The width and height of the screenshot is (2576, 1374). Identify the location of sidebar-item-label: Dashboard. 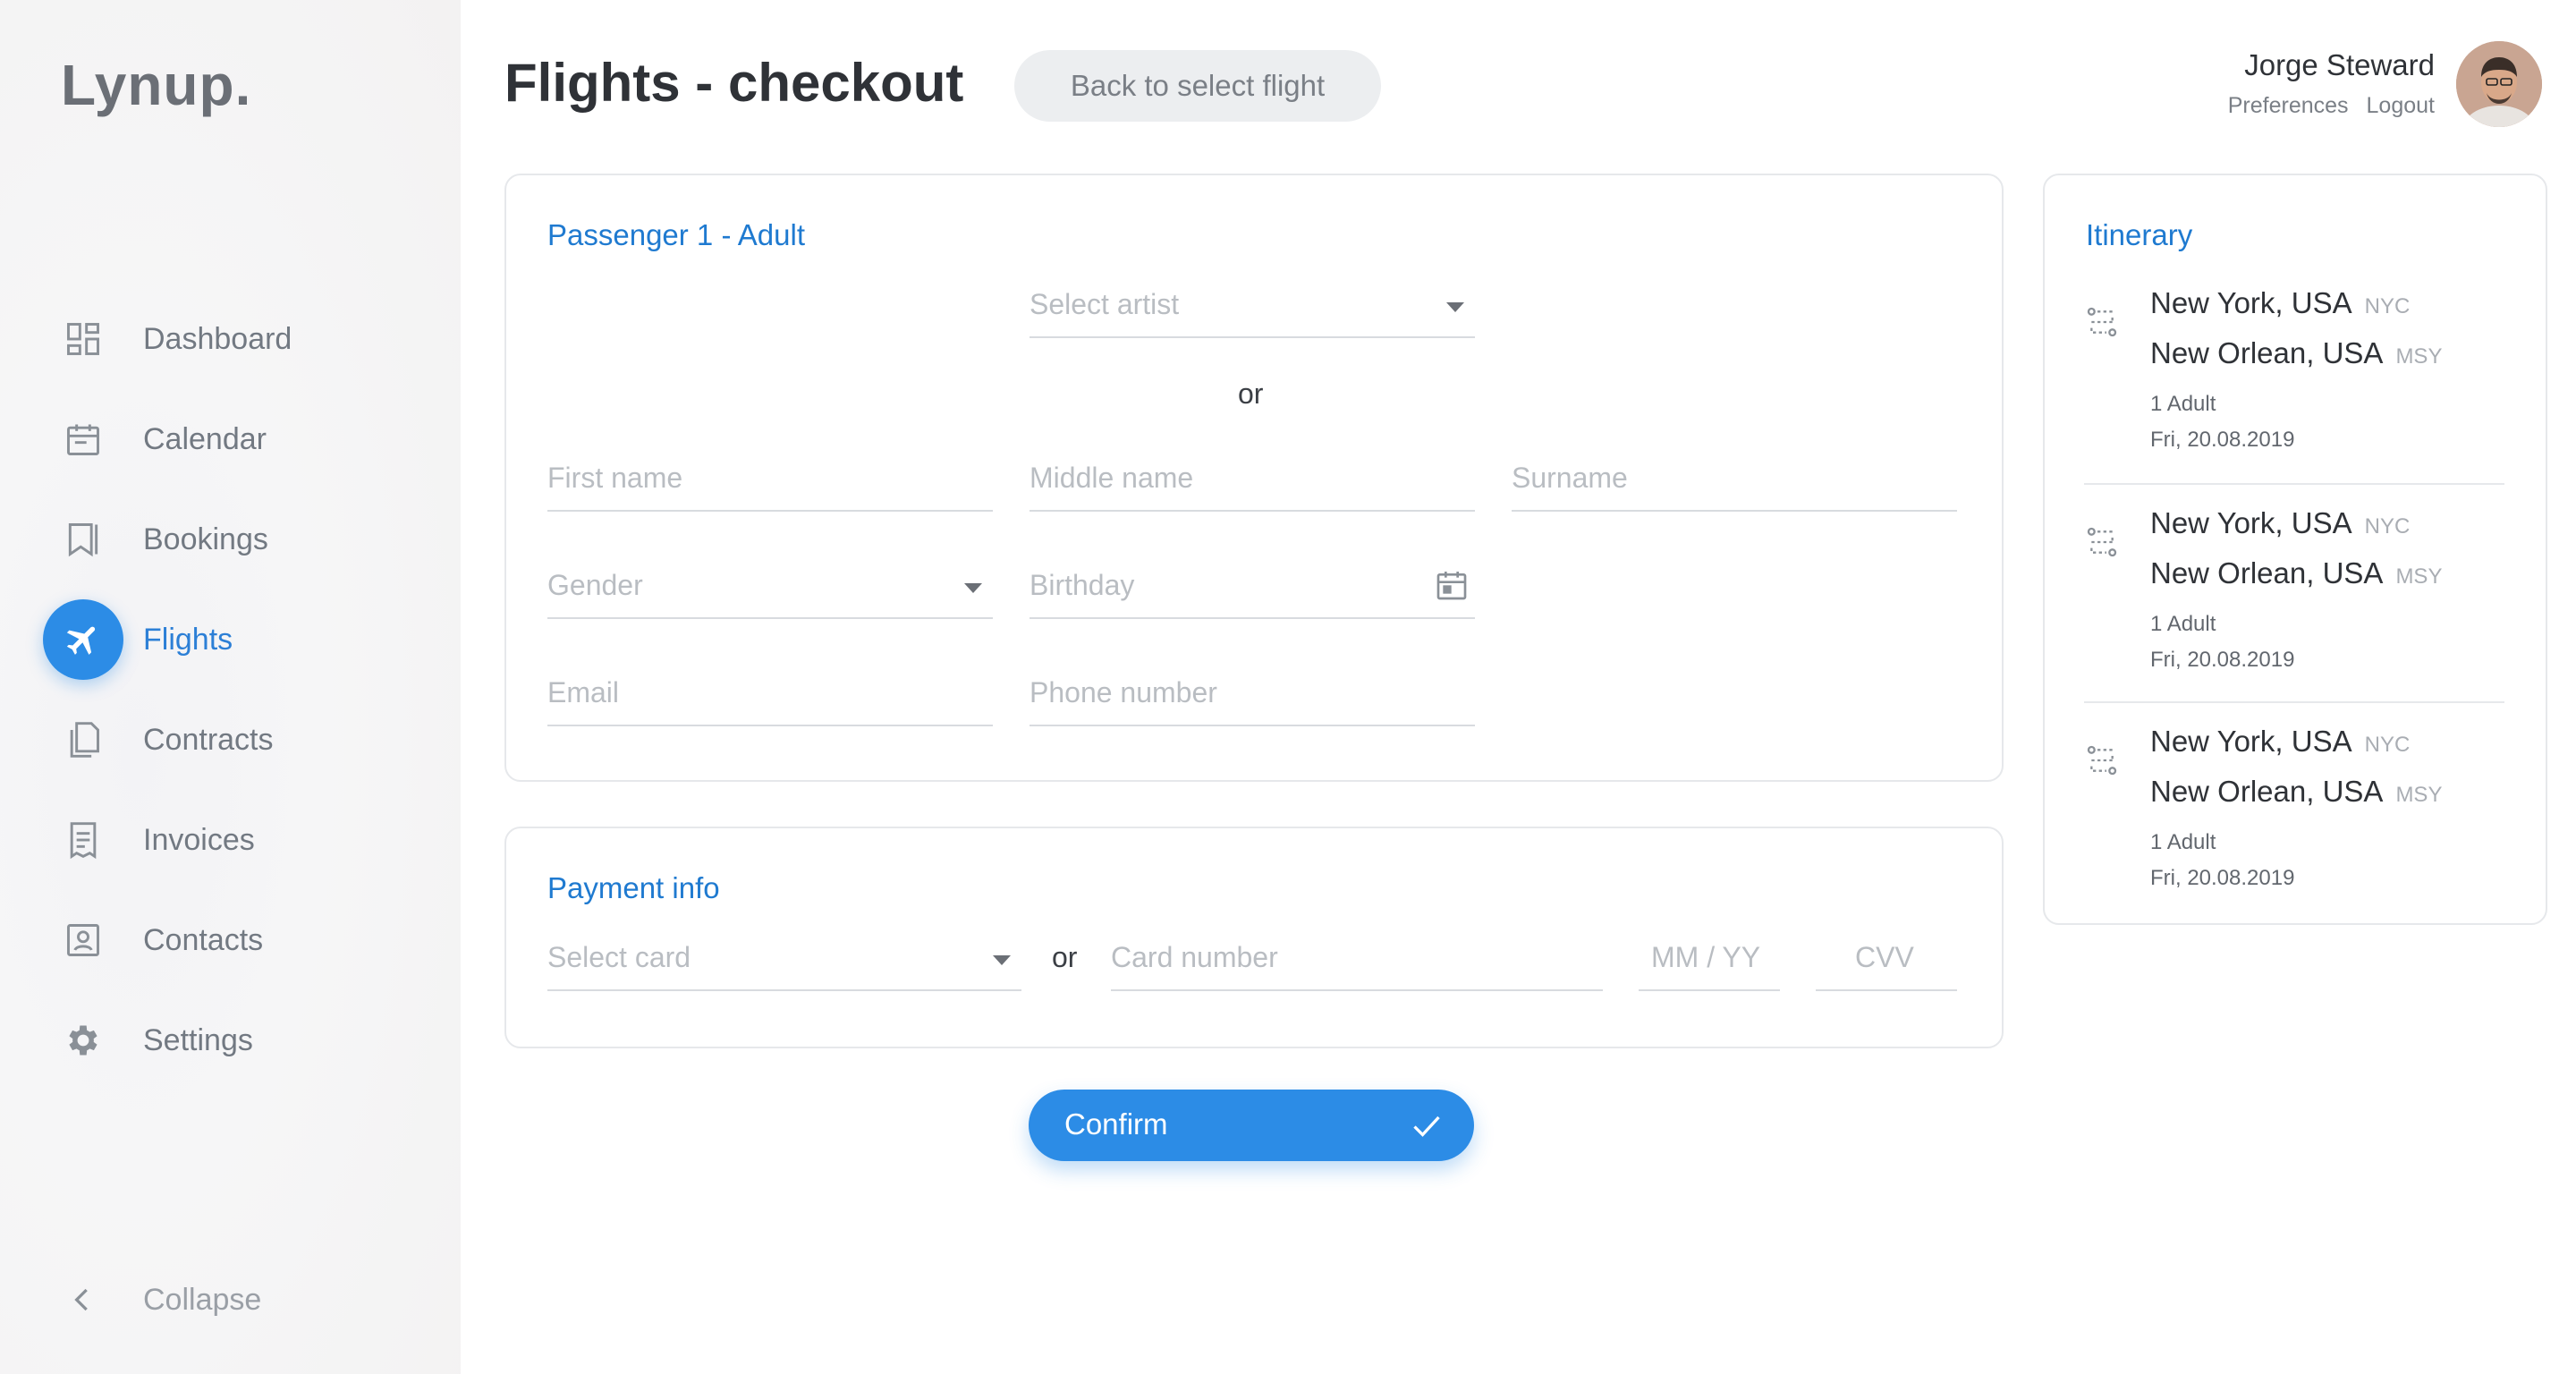
(217, 338).